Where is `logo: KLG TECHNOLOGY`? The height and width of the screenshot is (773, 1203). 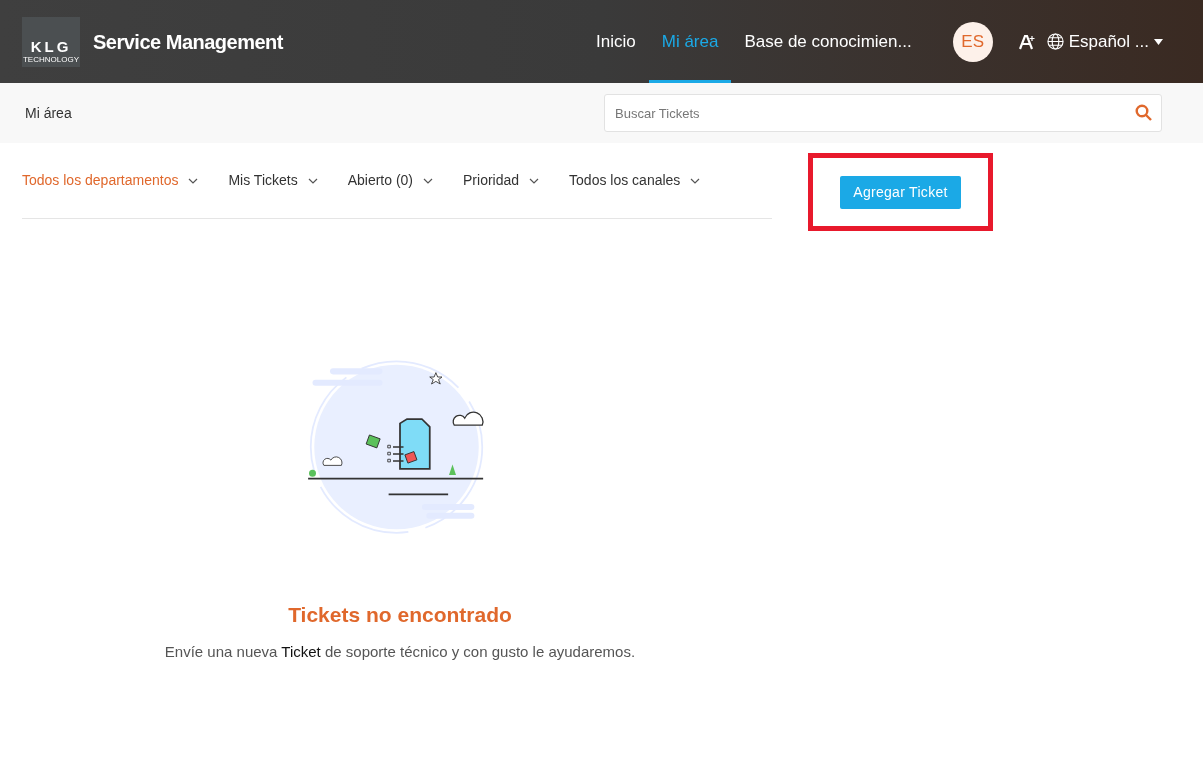 logo: KLG TECHNOLOGY is located at coordinates (51, 41).